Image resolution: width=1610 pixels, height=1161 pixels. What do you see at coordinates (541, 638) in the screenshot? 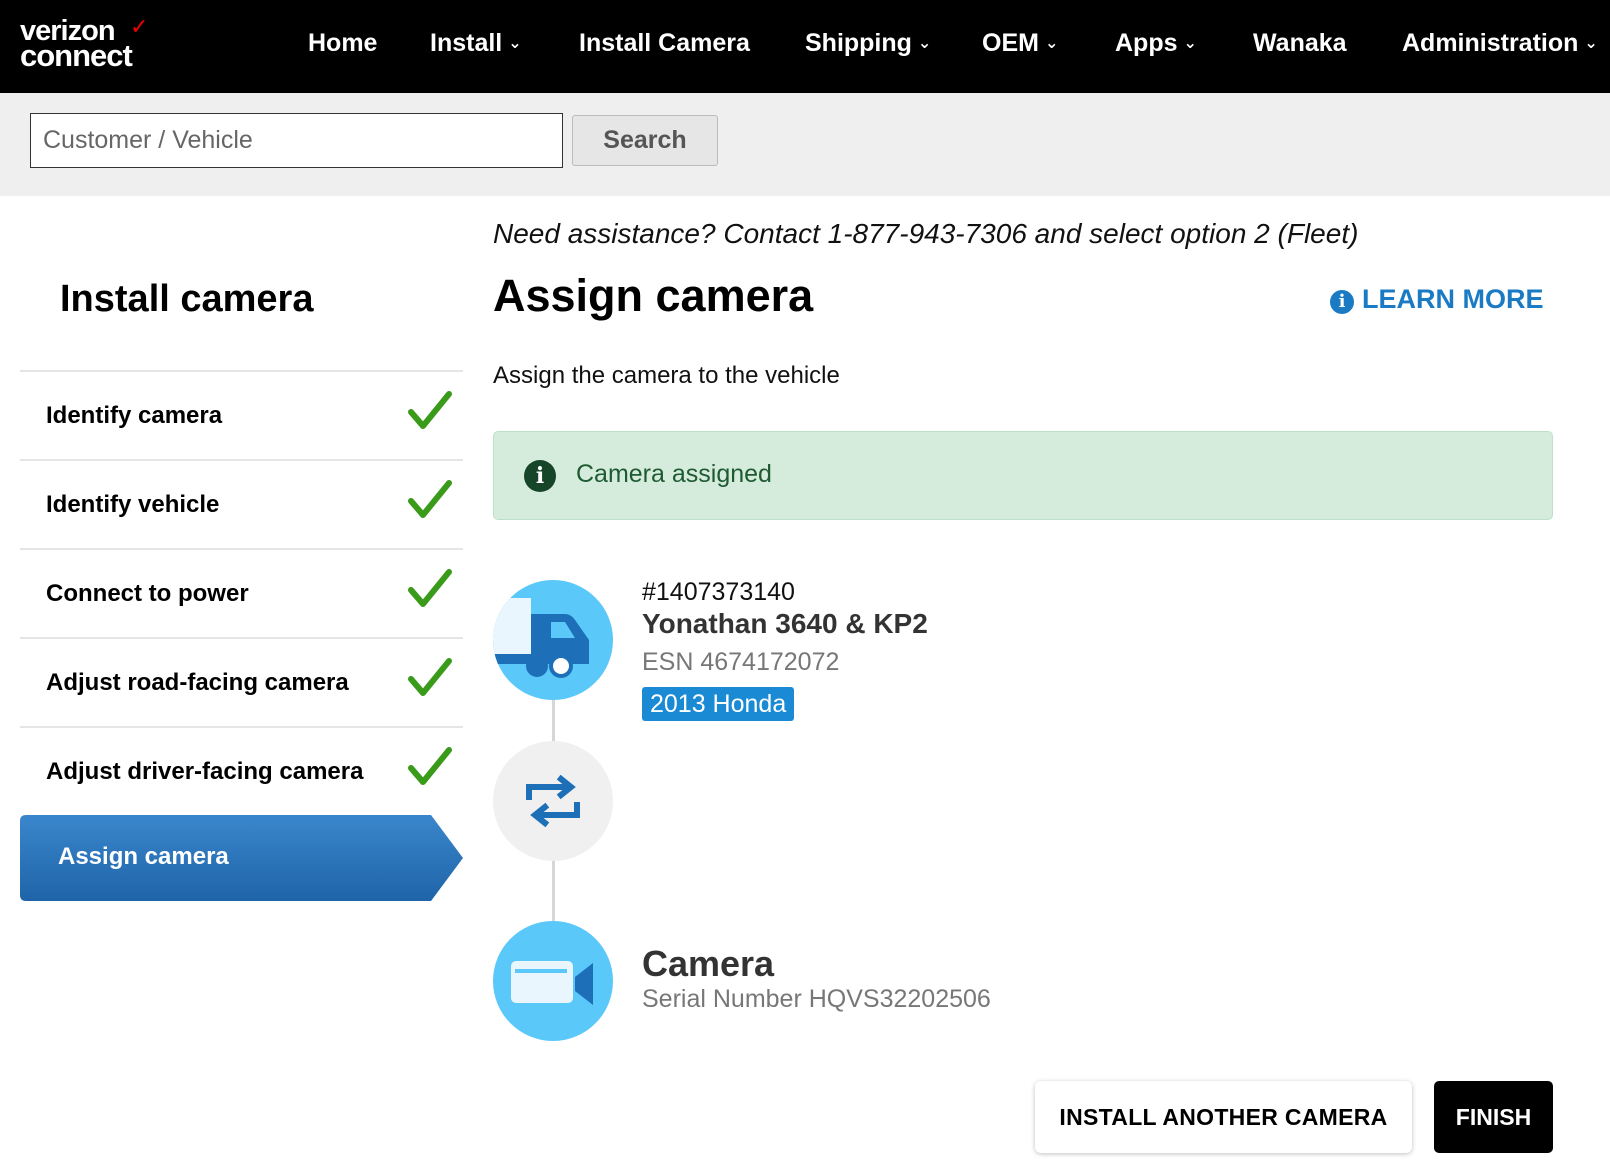
I see `truck-icon` at bounding box center [541, 638].